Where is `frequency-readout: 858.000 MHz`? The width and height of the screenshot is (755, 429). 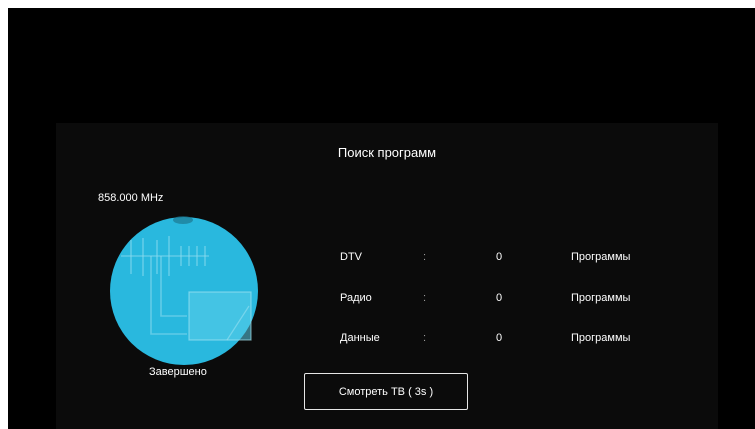
frequency-readout: 858.000 MHz is located at coordinates (131, 198).